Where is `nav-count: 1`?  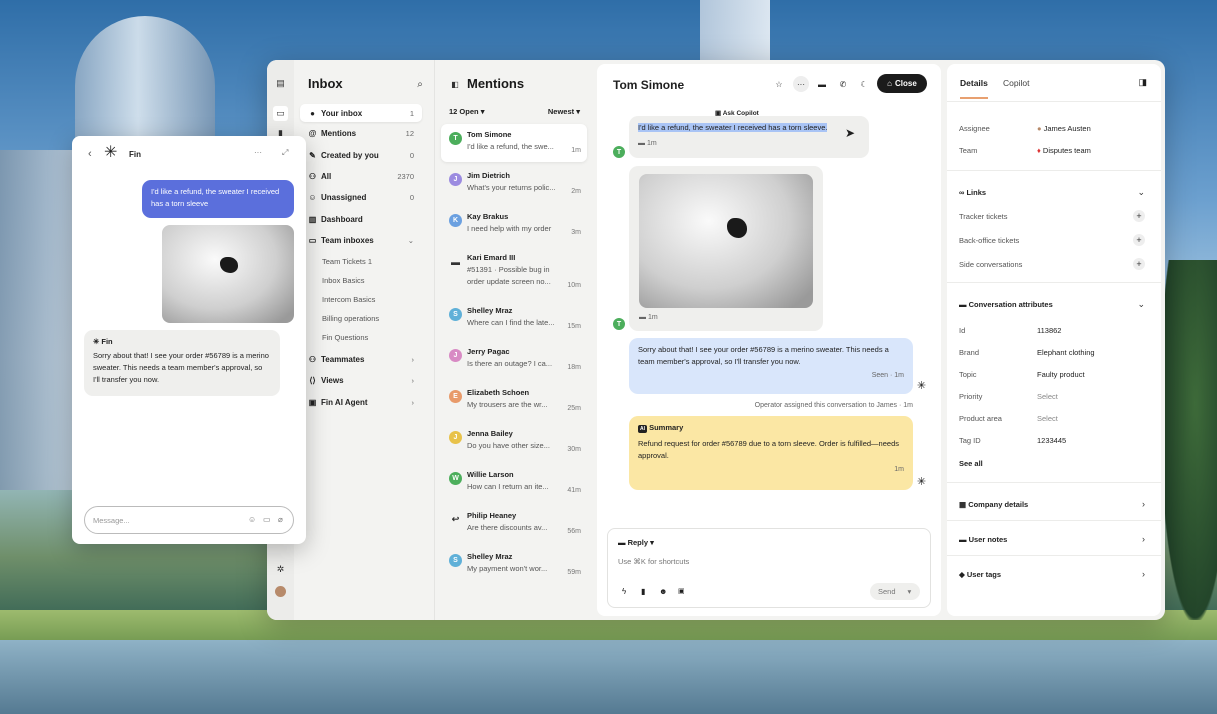
nav-count: 1 is located at coordinates (411, 113).